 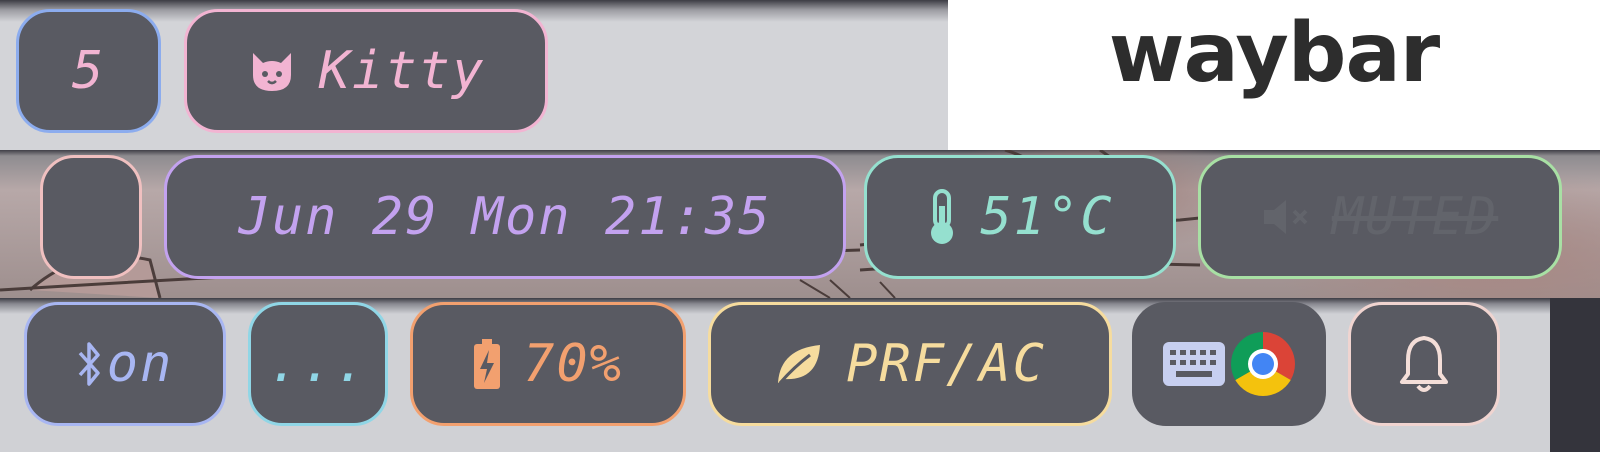 I want to click on clock-module: Jun 29 Mon 21:35, so click(x=505, y=217).